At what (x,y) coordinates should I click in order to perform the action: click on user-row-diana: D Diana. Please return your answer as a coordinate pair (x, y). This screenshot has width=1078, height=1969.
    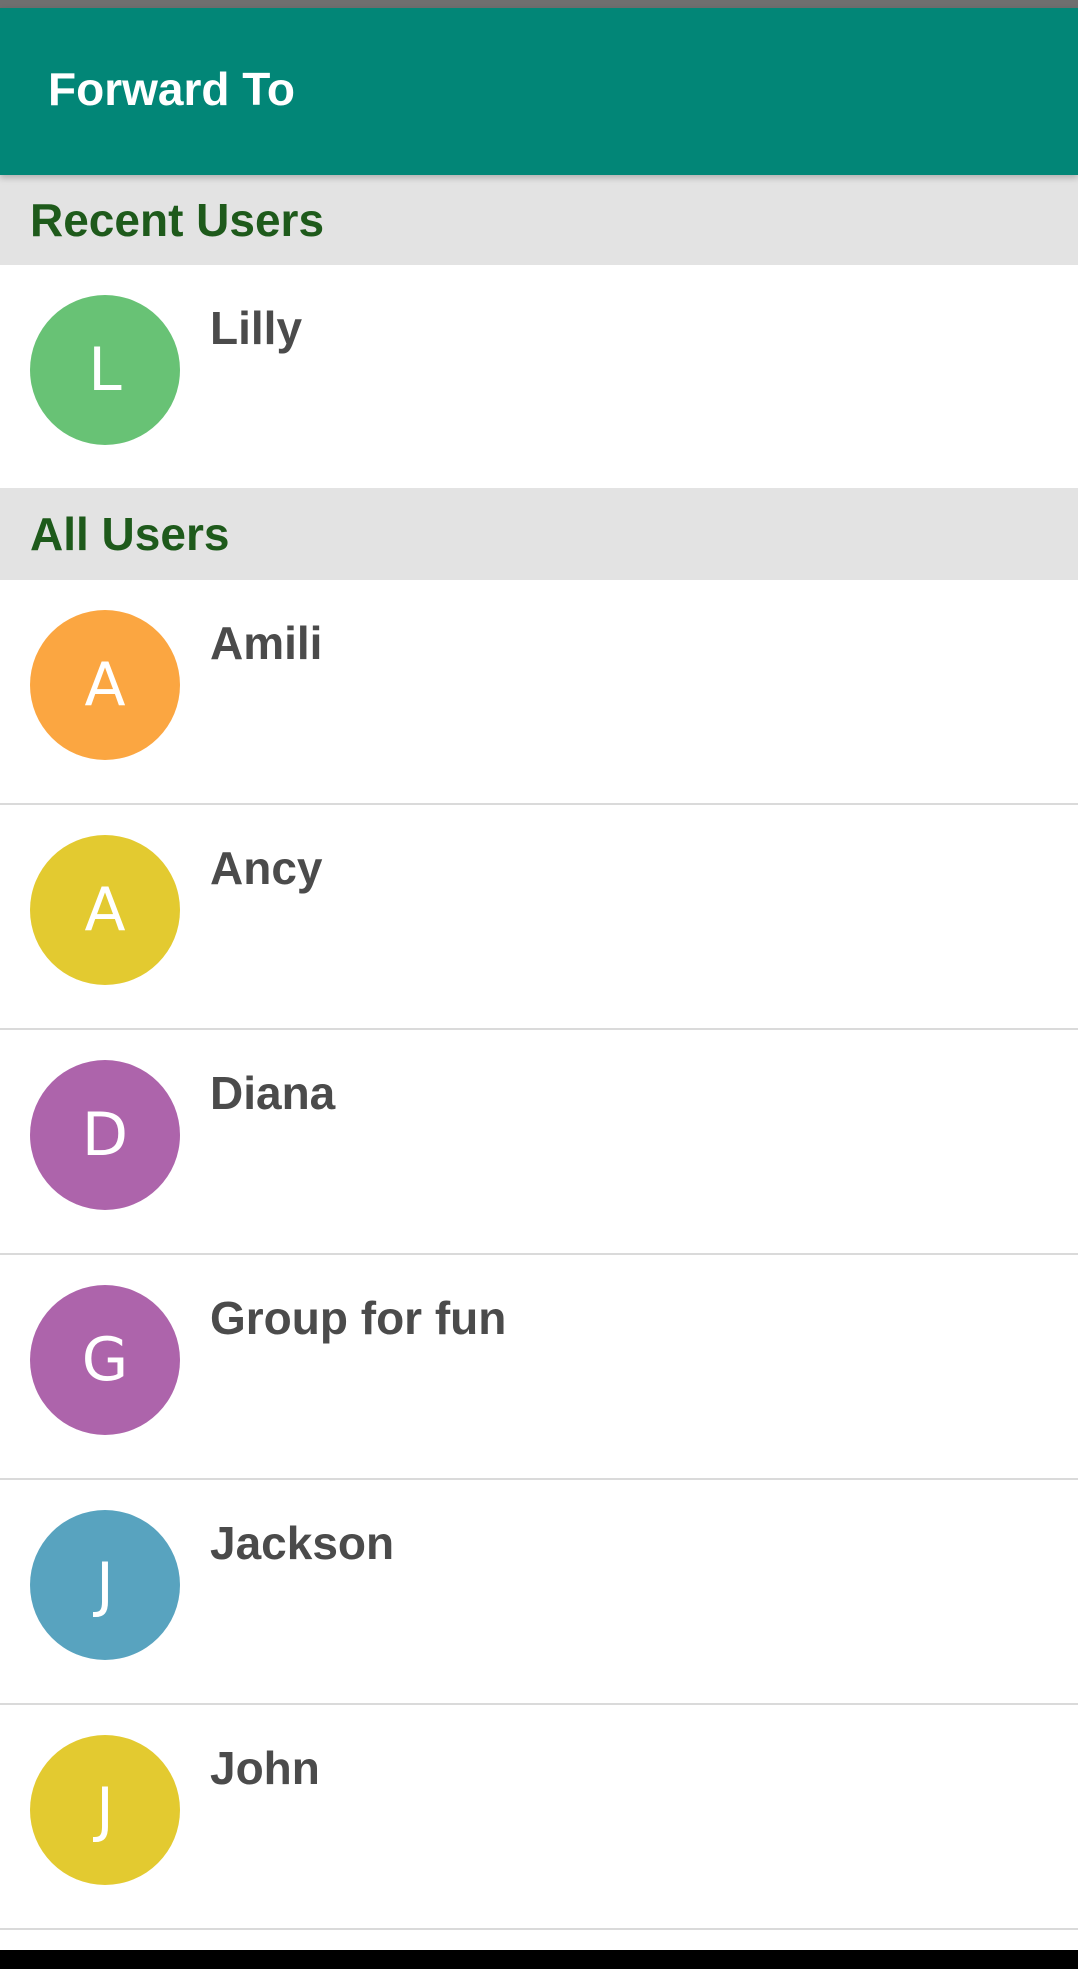
    Looking at the image, I should click on (539, 1142).